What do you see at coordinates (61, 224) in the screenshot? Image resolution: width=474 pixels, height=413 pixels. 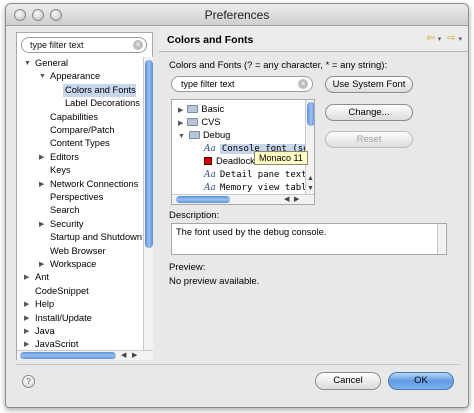 I see `tree-item: ▶ Security` at bounding box center [61, 224].